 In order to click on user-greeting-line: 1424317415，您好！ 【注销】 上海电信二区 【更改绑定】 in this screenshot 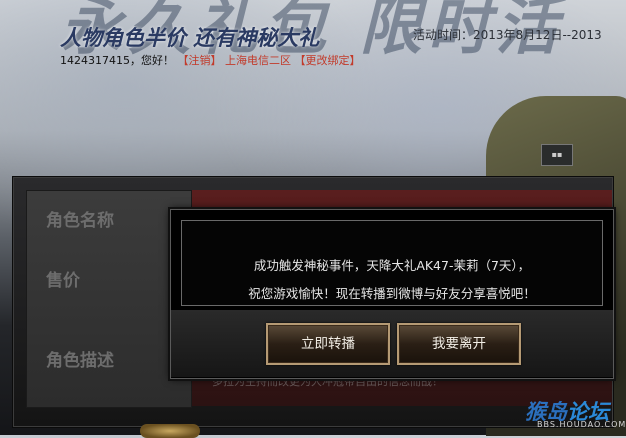, I will do `click(210, 60)`.